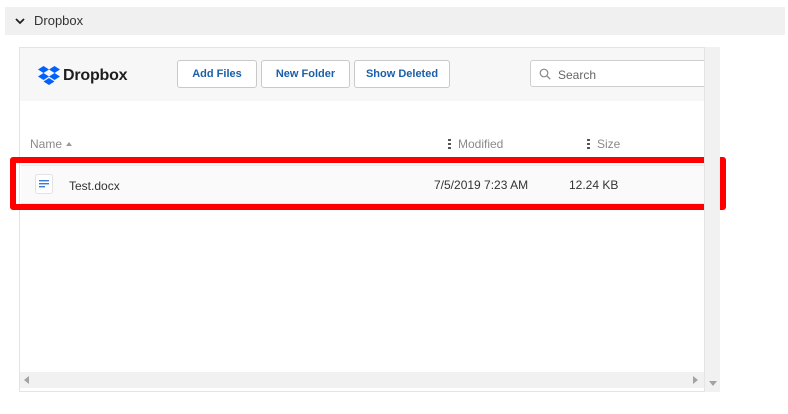  I want to click on scroll-down-arrow-icon, so click(713, 383).